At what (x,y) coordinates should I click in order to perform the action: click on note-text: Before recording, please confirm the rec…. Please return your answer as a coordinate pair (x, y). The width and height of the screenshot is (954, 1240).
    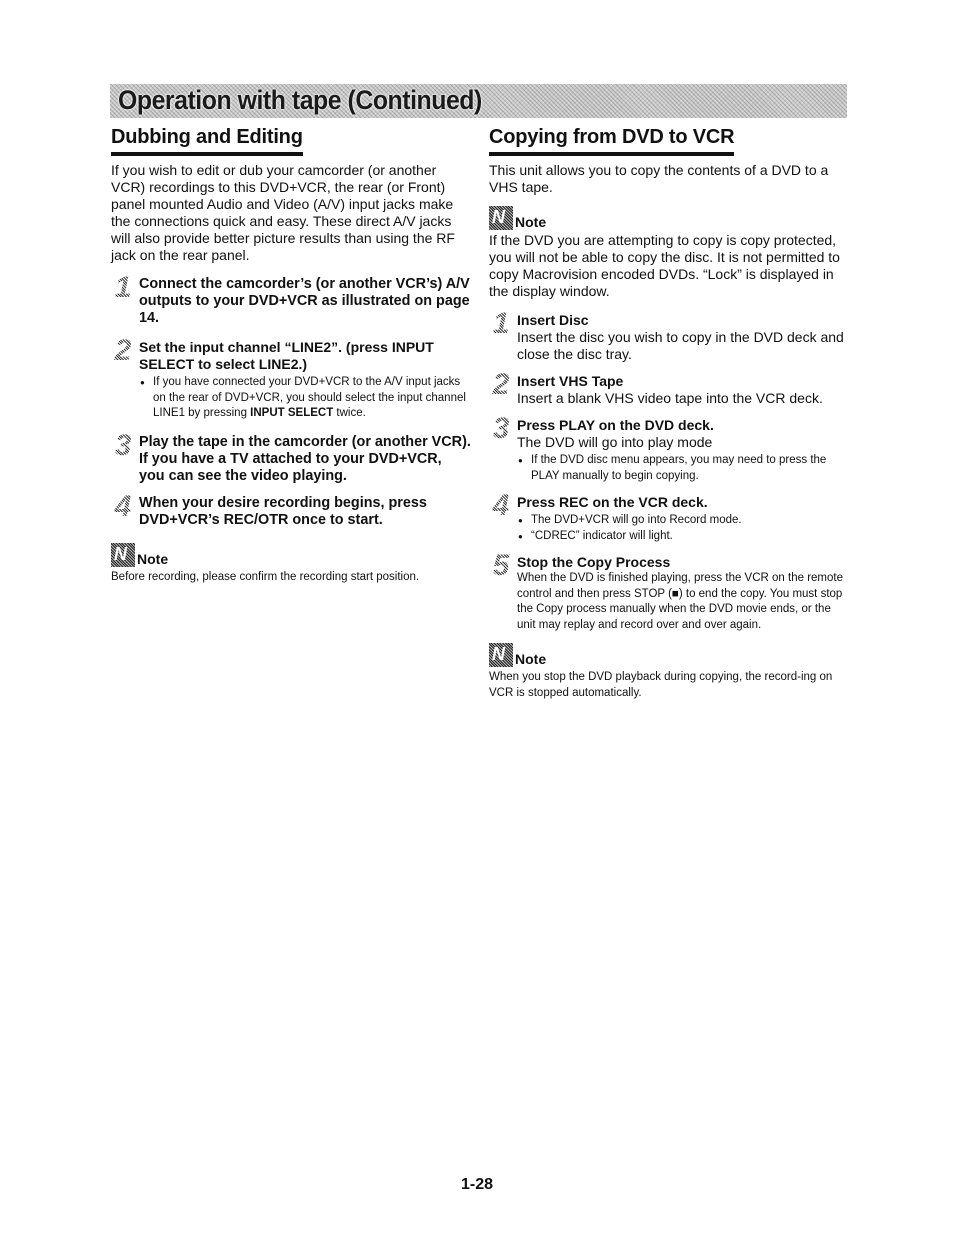
    Looking at the image, I should click on (265, 576).